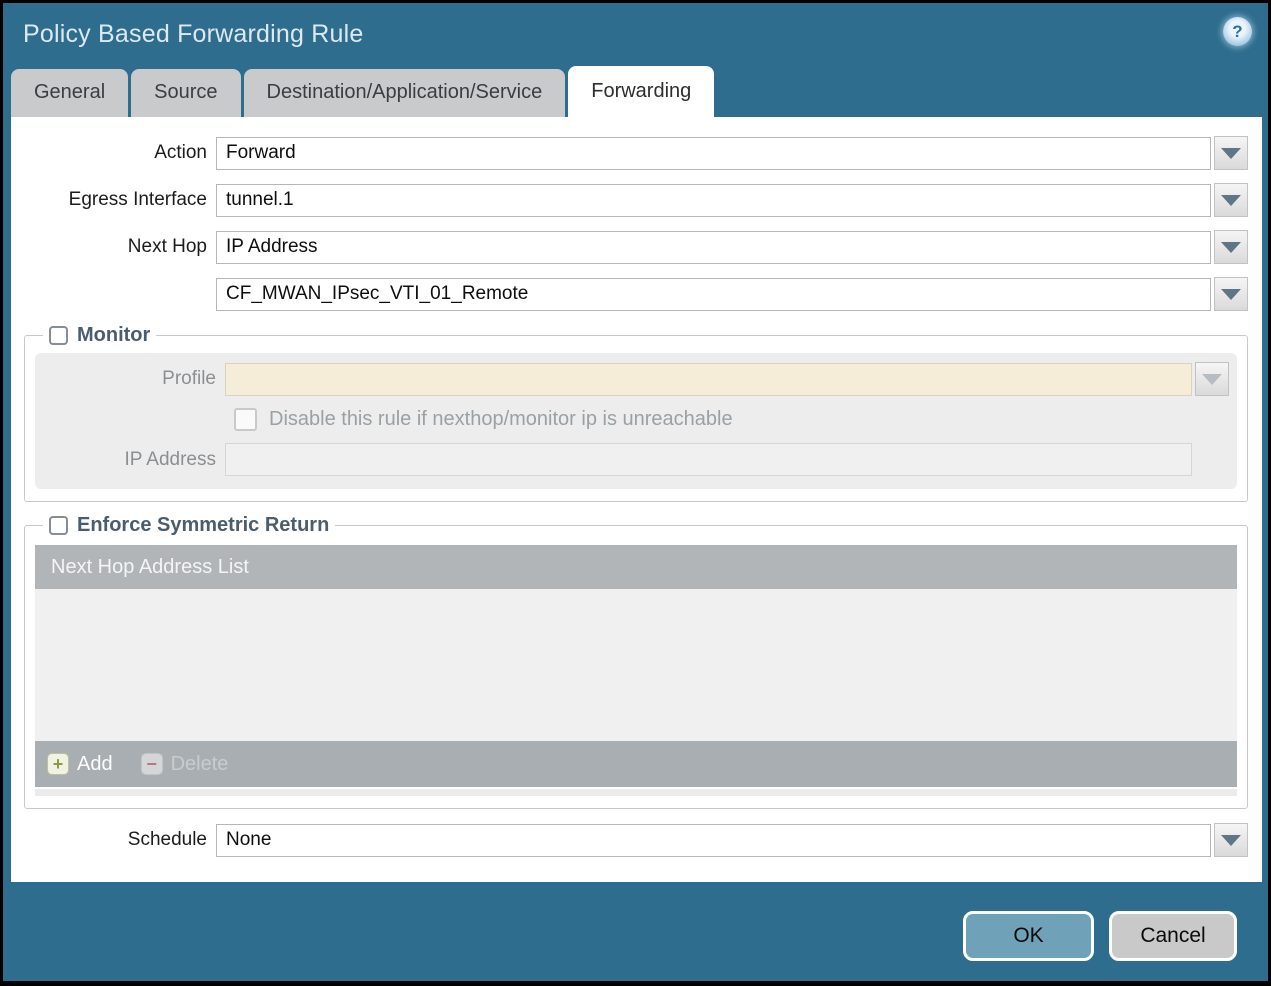 This screenshot has width=1271, height=986. Describe the element at coordinates (114, 335) in the screenshot. I see `monitor-group-label: Monitor` at that location.